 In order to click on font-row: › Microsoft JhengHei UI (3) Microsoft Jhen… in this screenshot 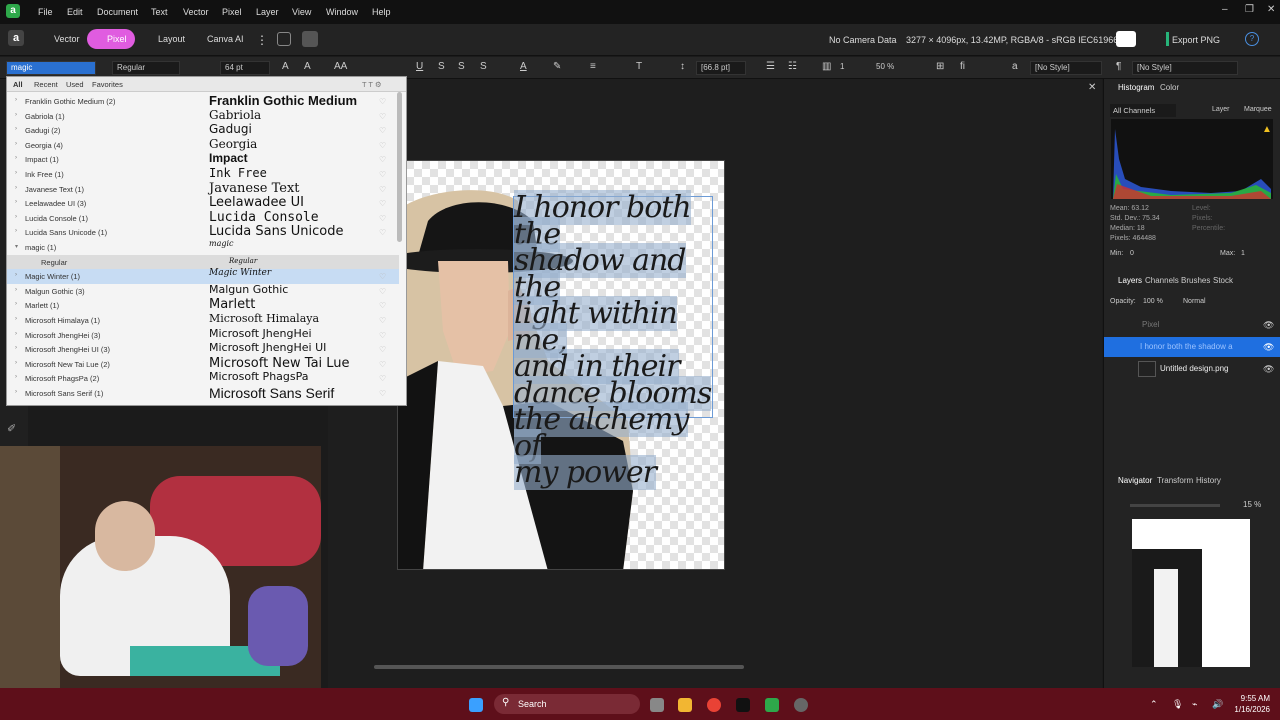, I will do `click(203, 349)`.